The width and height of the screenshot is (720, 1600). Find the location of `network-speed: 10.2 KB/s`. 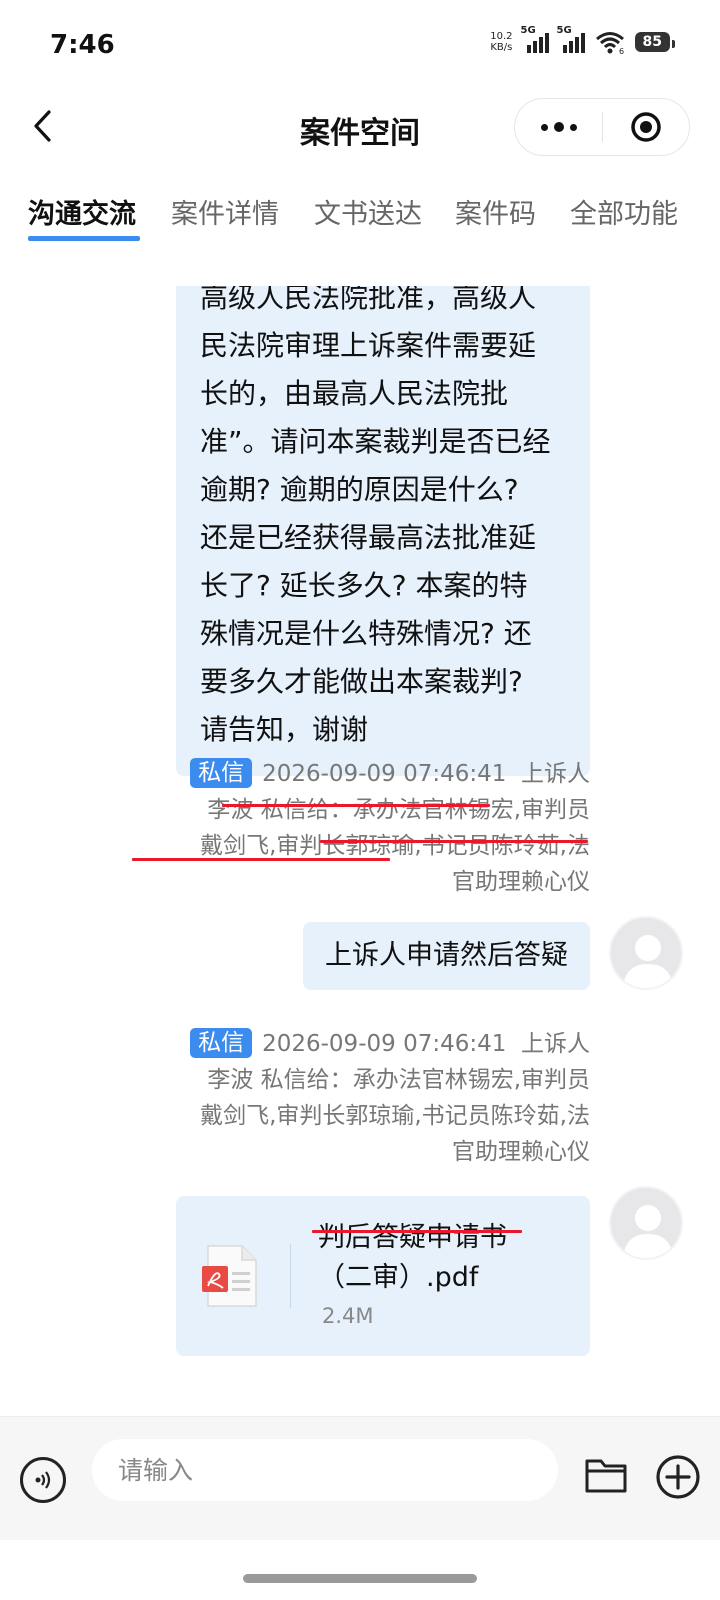

network-speed: 10.2 KB/s is located at coordinates (501, 42).